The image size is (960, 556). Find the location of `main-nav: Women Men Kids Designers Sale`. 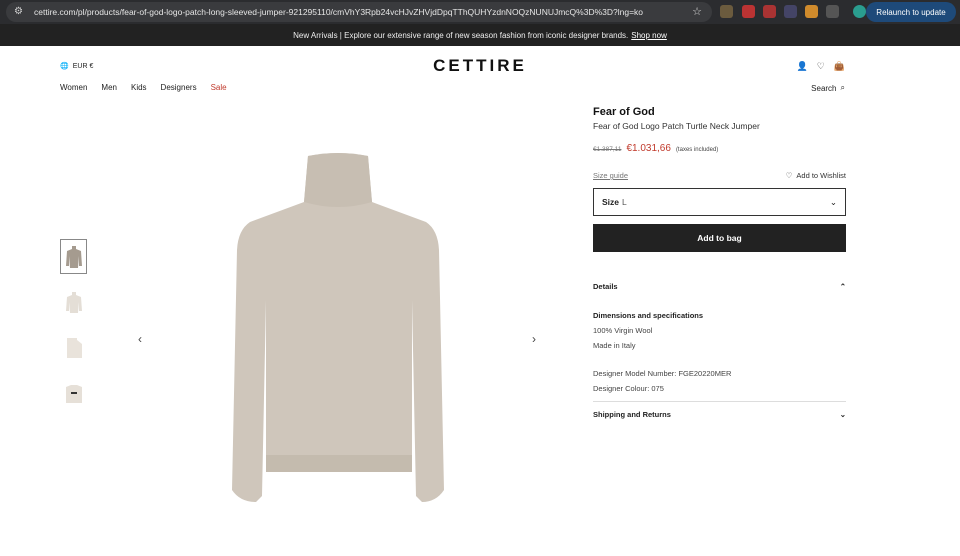

main-nav: Women Men Kids Designers Sale is located at coordinates (143, 87).